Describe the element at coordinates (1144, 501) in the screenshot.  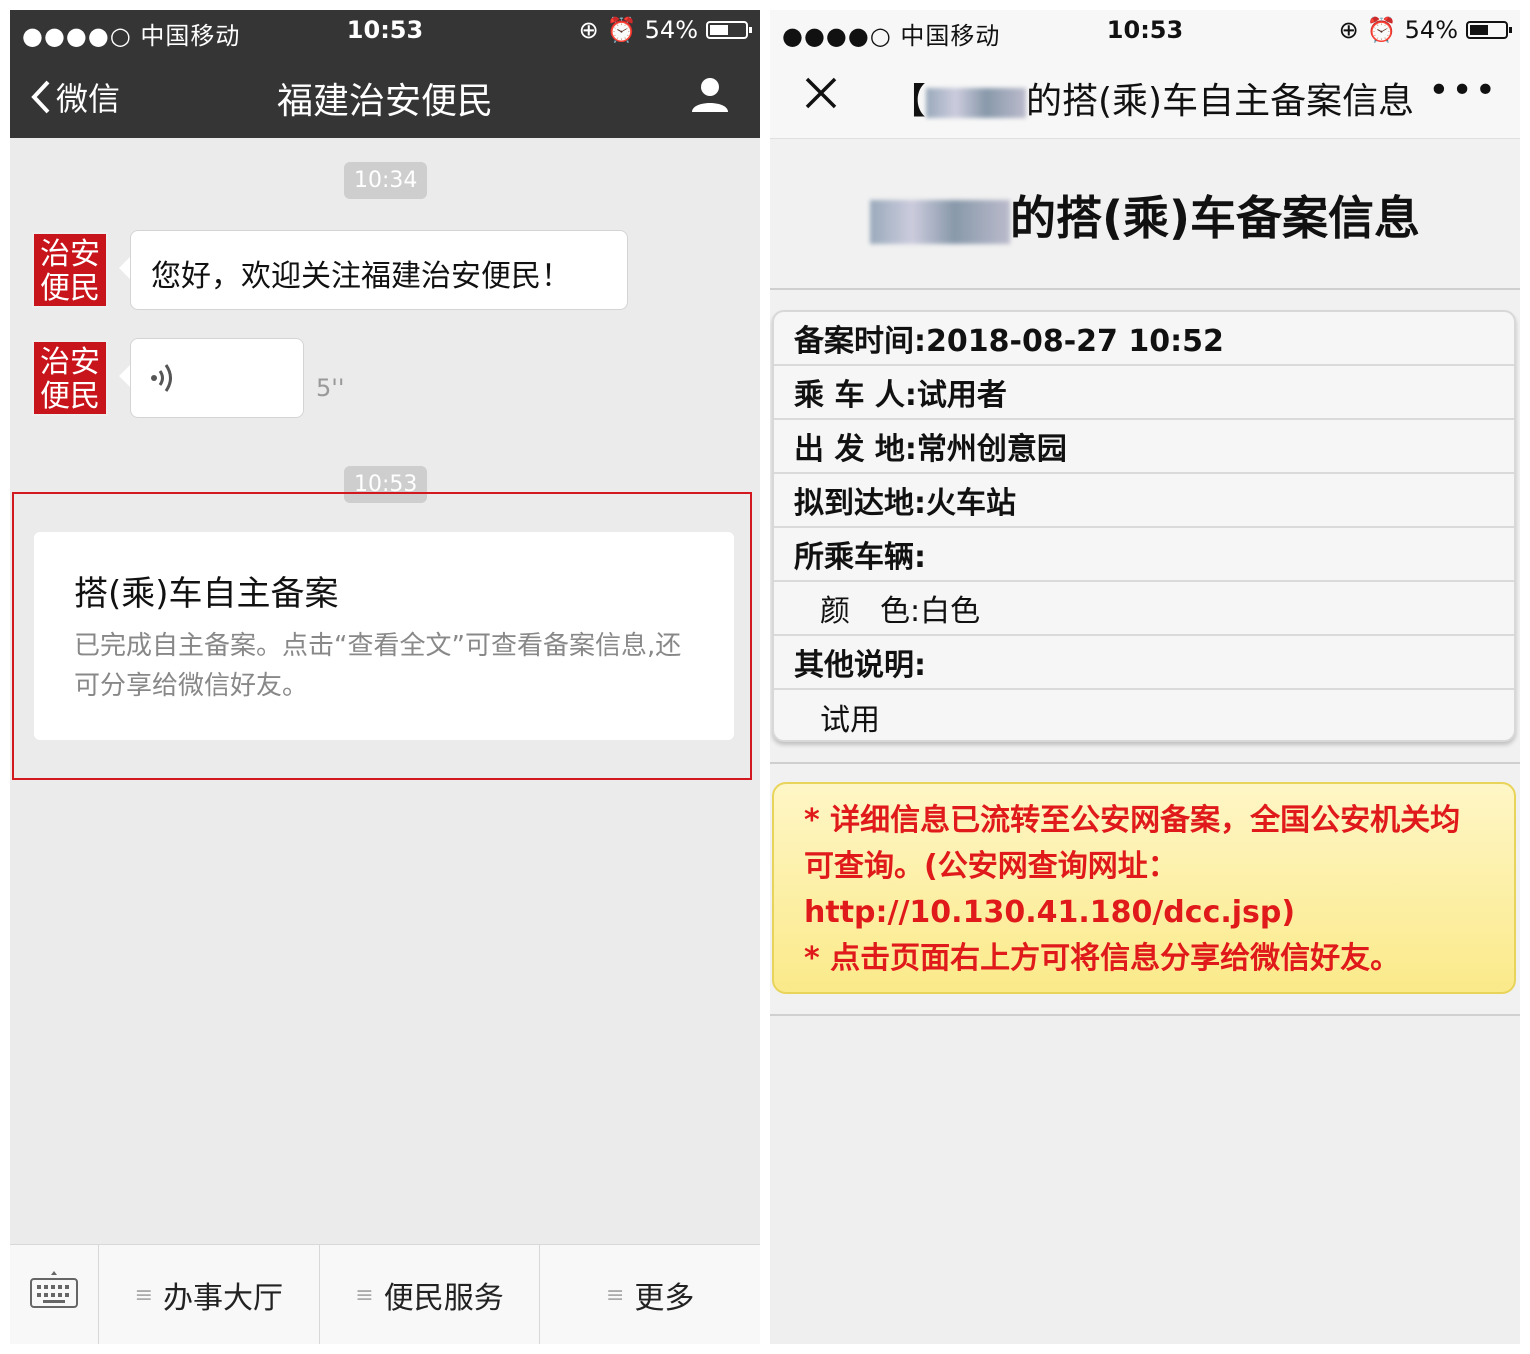
I see `info-row: 拟到达地:火车站` at that location.